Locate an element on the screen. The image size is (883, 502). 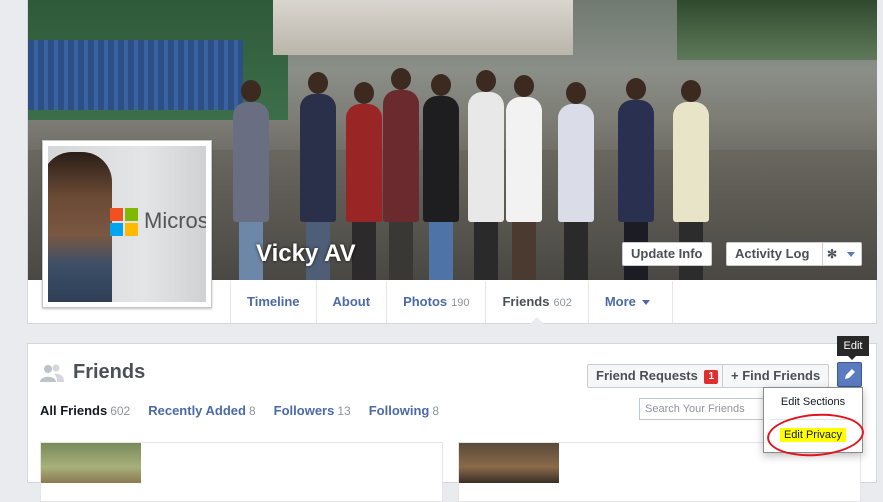
friend-requests-button: Friend Requests 1 is located at coordinates (656, 376).